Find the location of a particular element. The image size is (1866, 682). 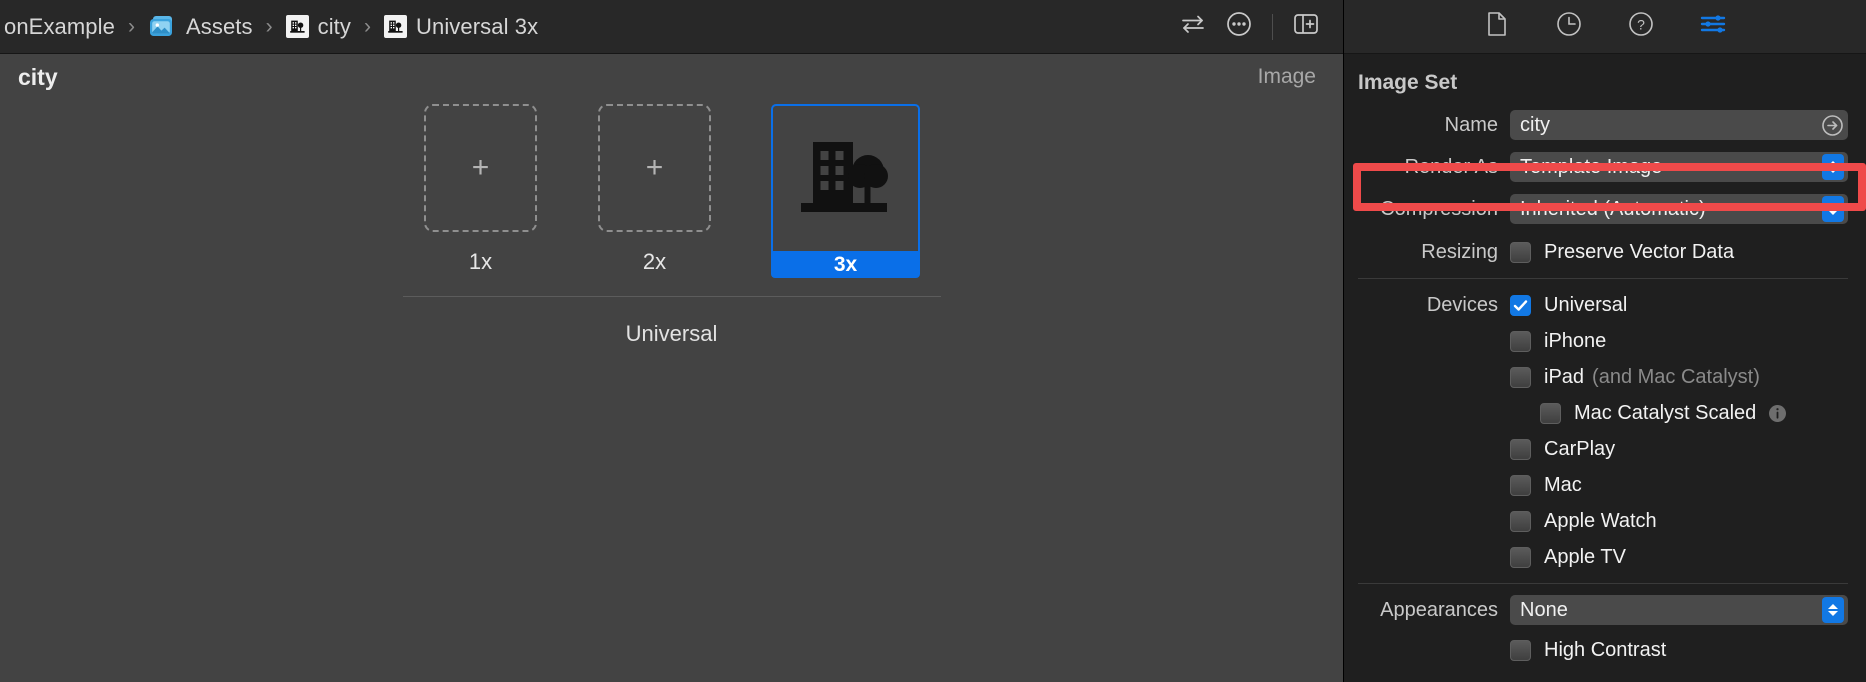

image-slot-row: + 1x + 2x 3x is located at coordinates (671, 191).